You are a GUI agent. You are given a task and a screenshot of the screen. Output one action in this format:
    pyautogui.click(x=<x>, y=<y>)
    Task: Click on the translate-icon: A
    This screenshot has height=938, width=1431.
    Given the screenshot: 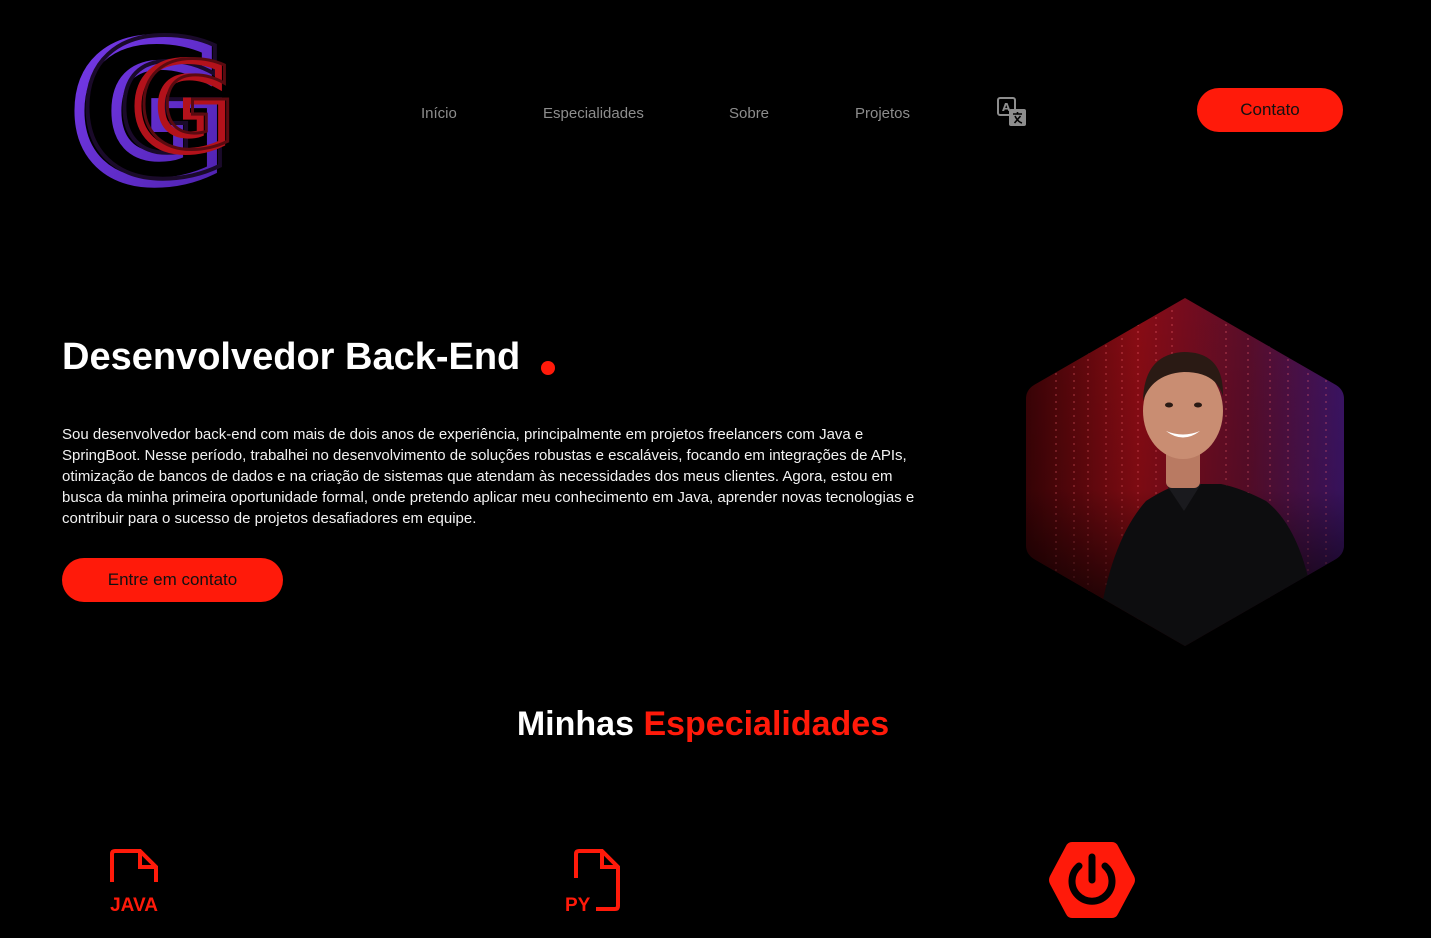 What is the action you would take?
    pyautogui.click(x=1012, y=112)
    